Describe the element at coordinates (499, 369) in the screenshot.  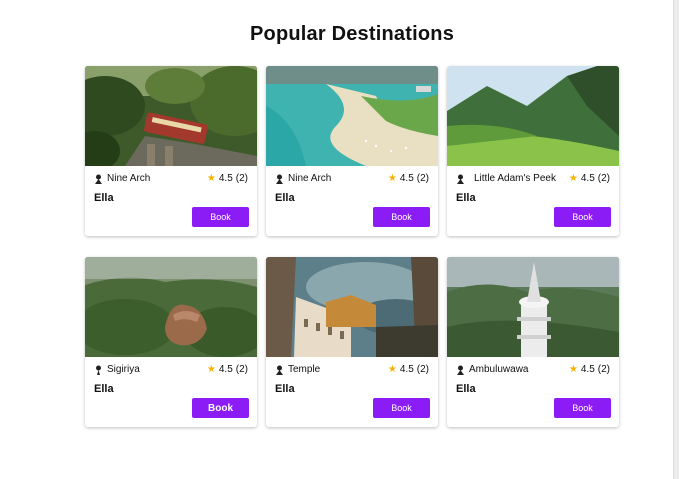
I see `place-name: Ambuluwawa` at that location.